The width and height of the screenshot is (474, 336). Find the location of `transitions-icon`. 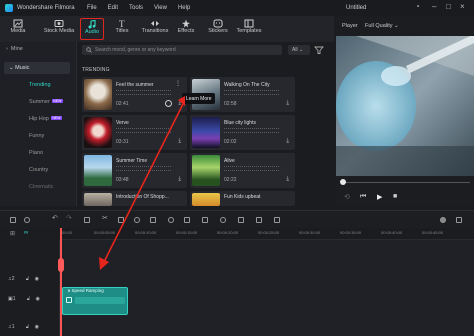

transitions-icon is located at coordinates (155, 23).